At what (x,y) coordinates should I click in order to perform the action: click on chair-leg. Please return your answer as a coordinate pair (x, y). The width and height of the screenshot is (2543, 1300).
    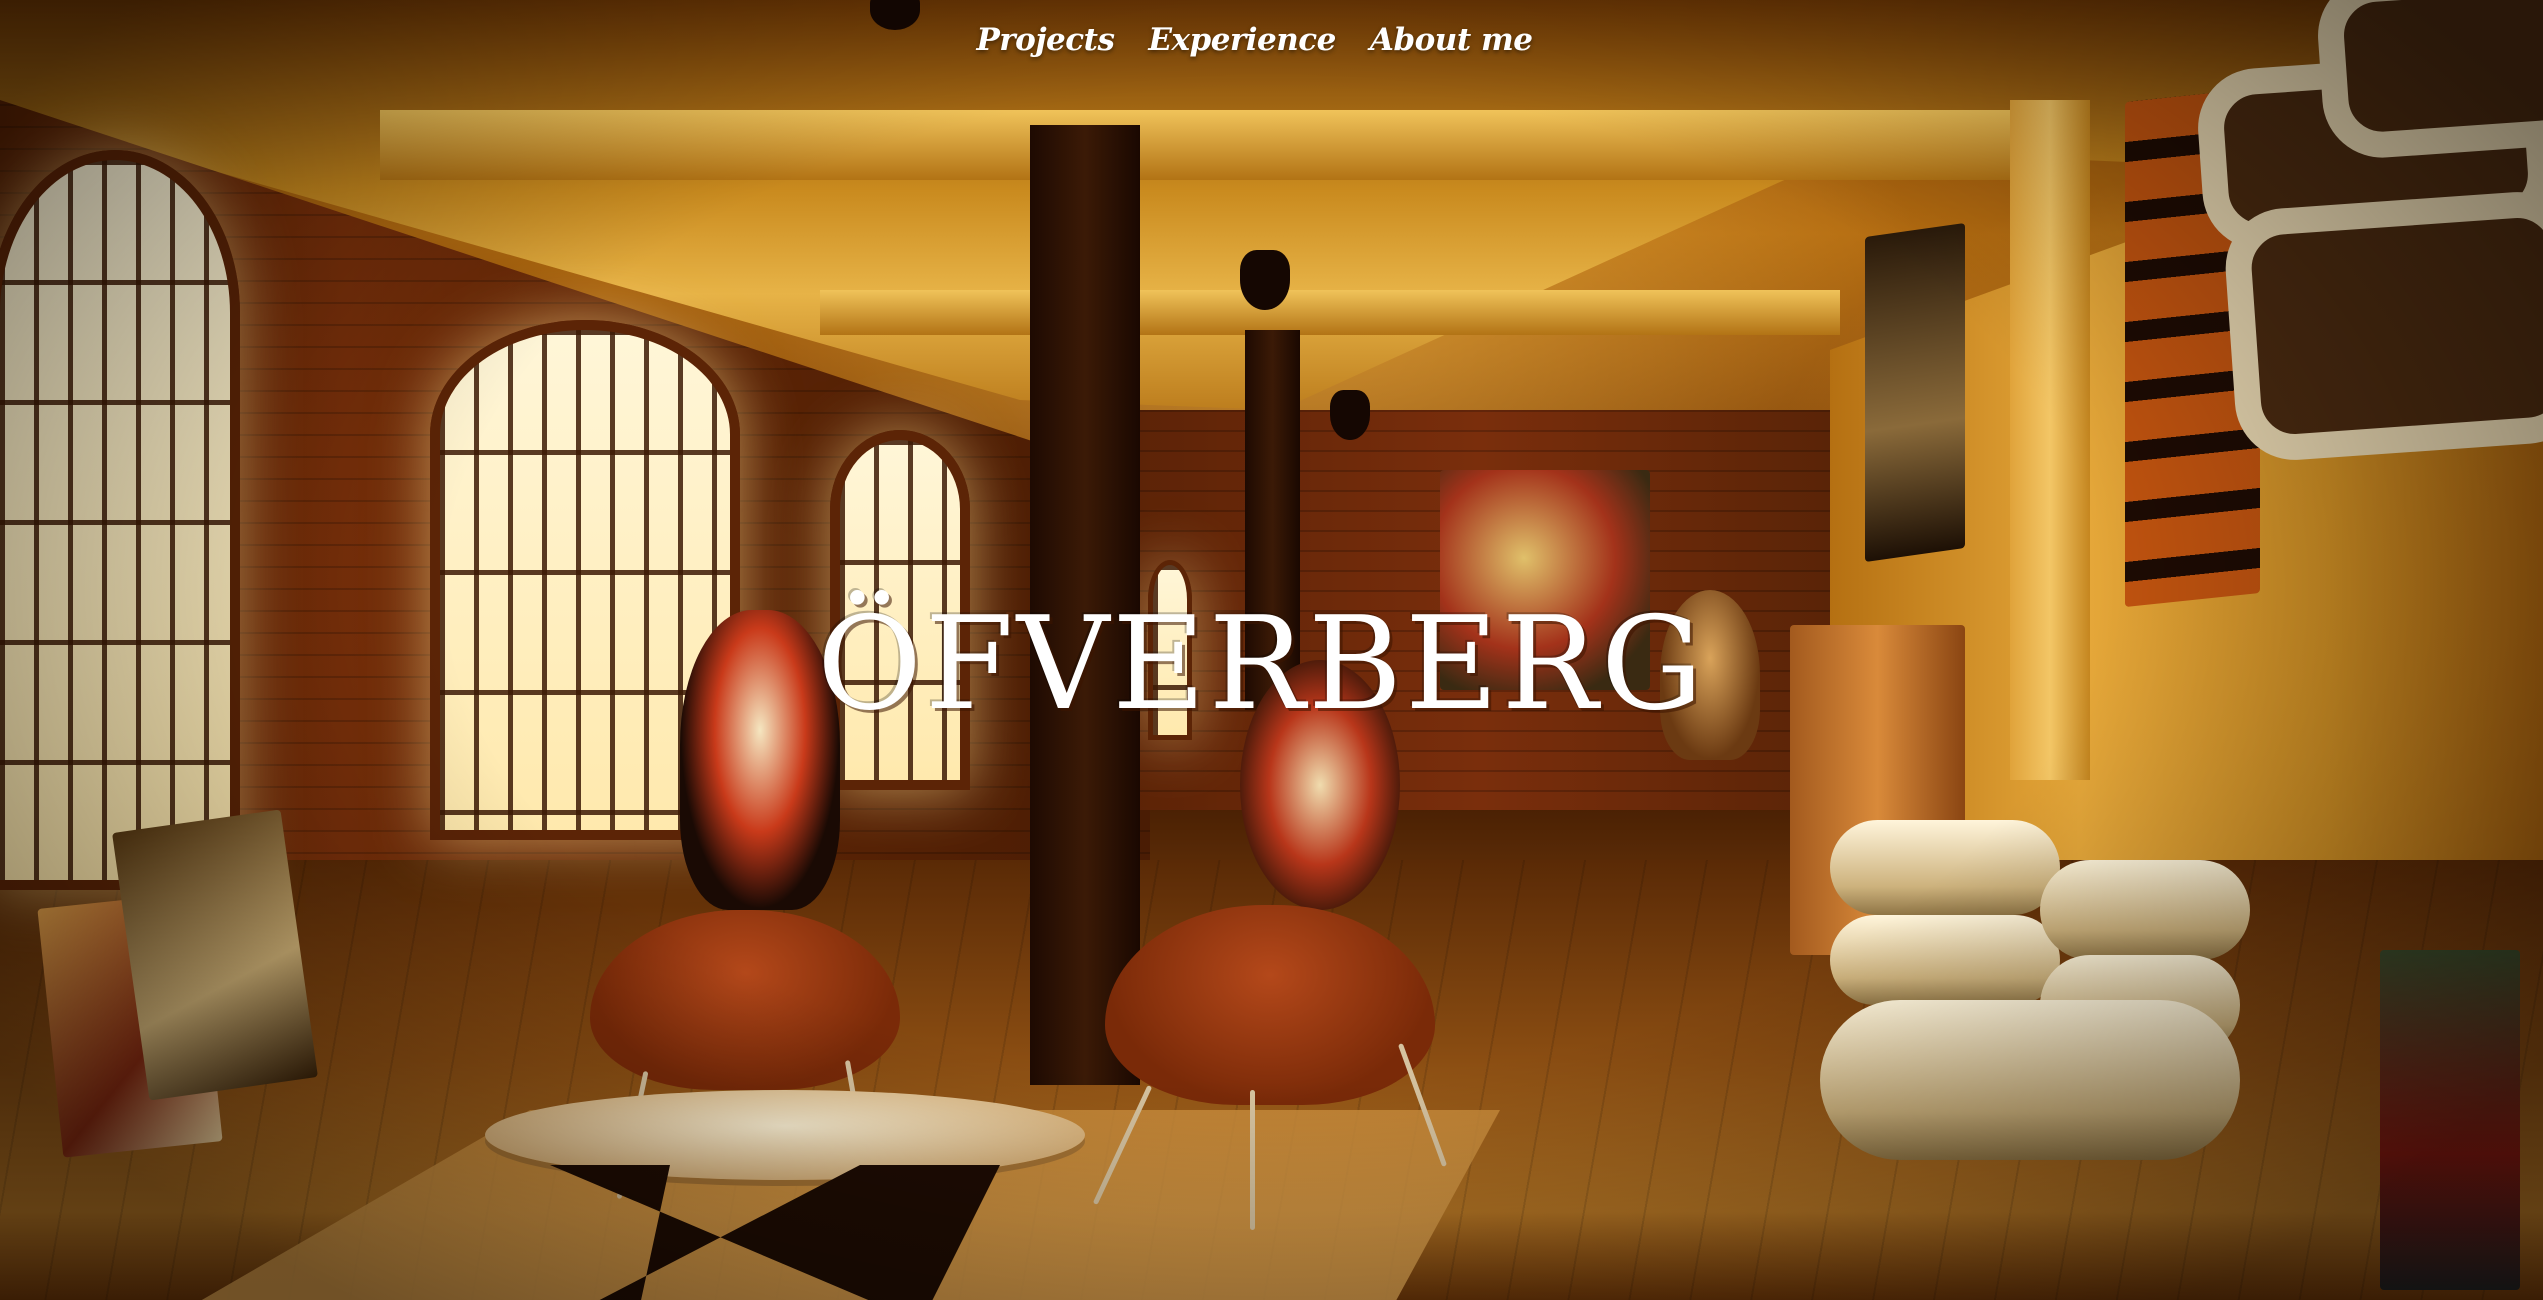
    Looking at the image, I should click on (1252, 1160).